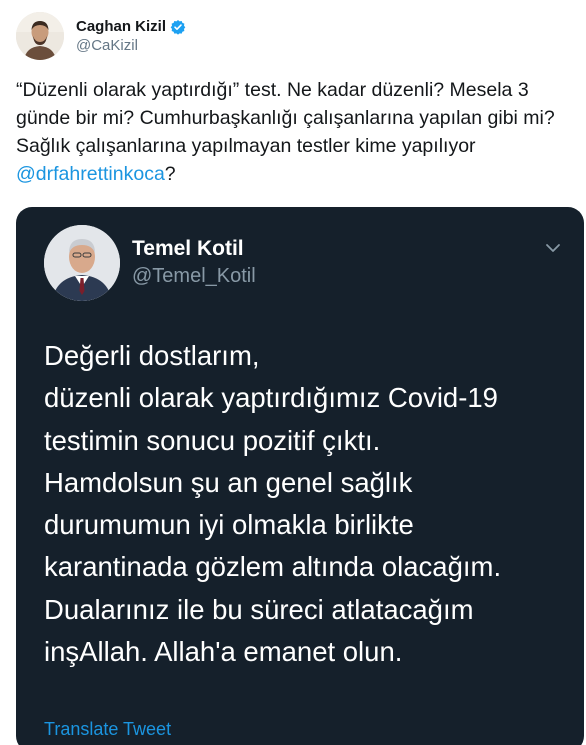  I want to click on mention-link: @drfahrettinkoca, so click(90, 174).